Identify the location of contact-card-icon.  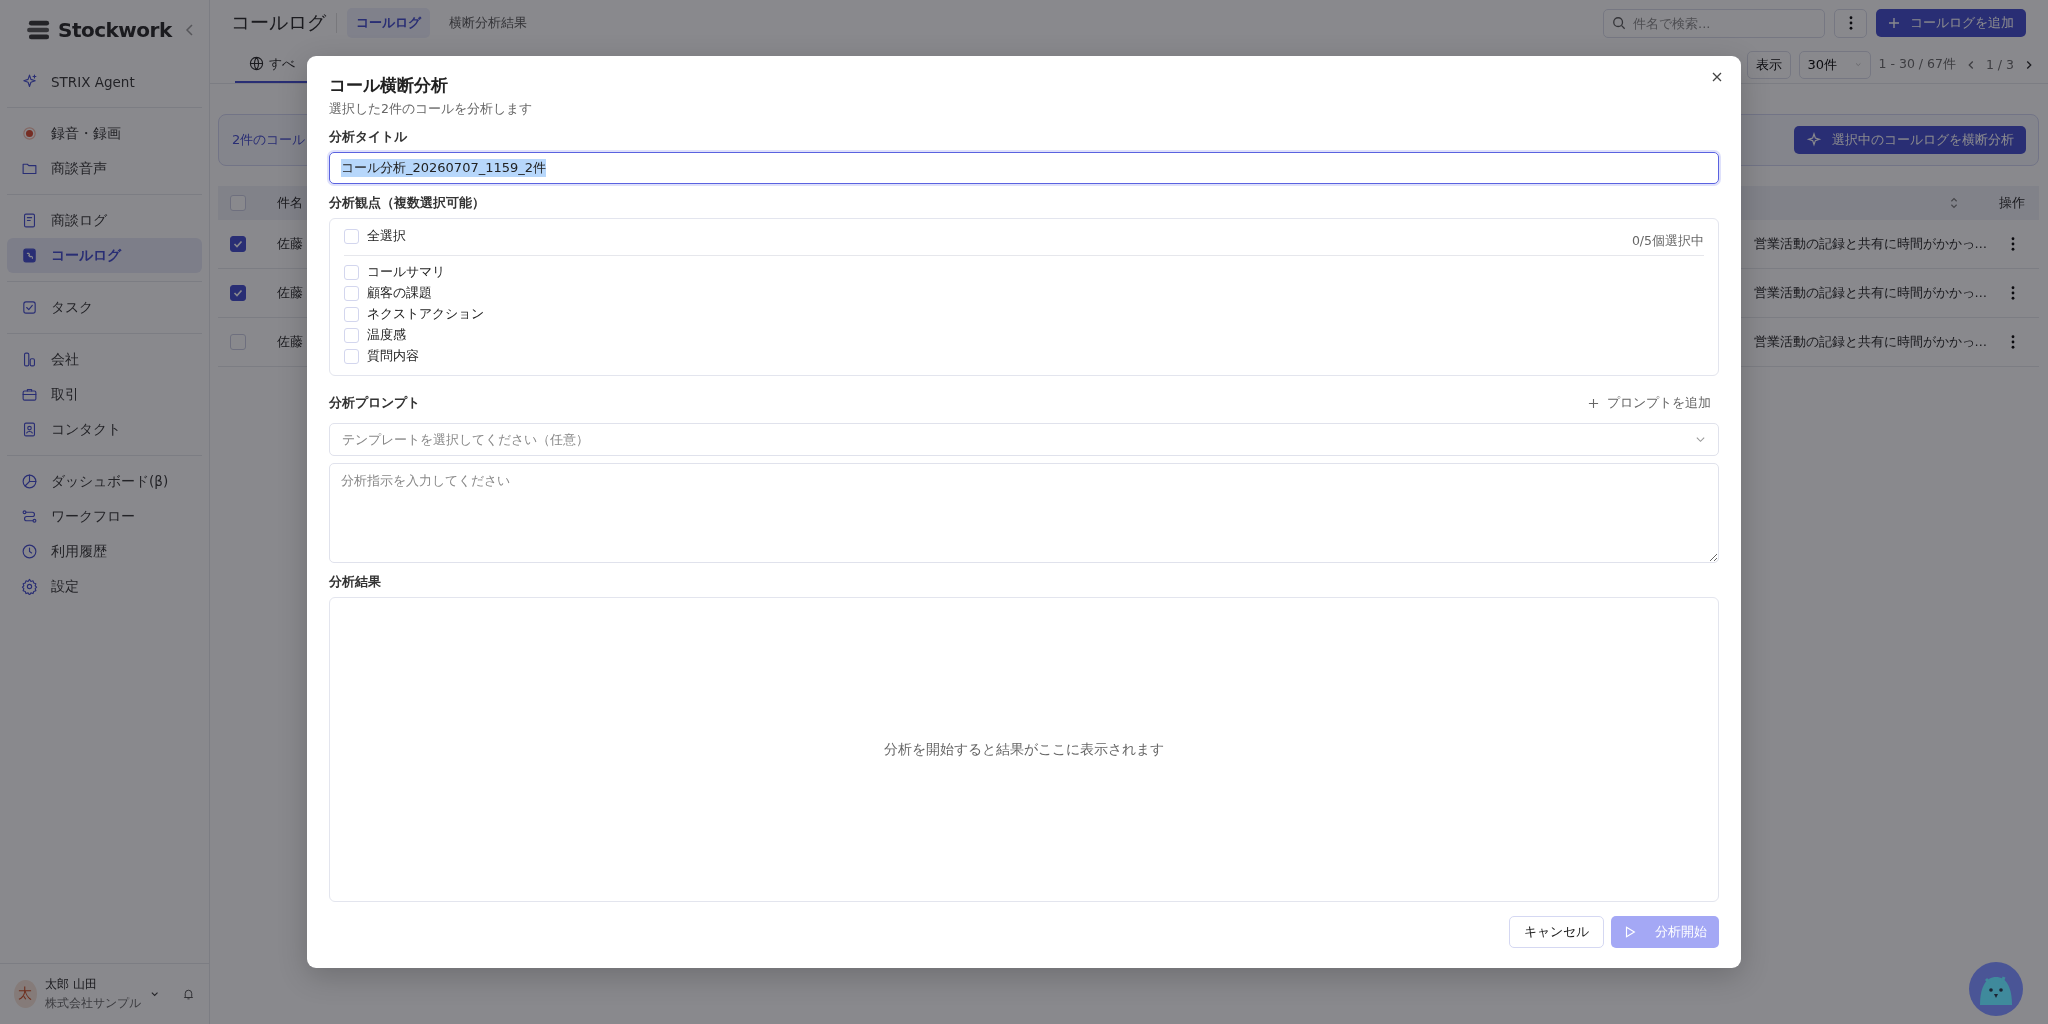
(29, 429).